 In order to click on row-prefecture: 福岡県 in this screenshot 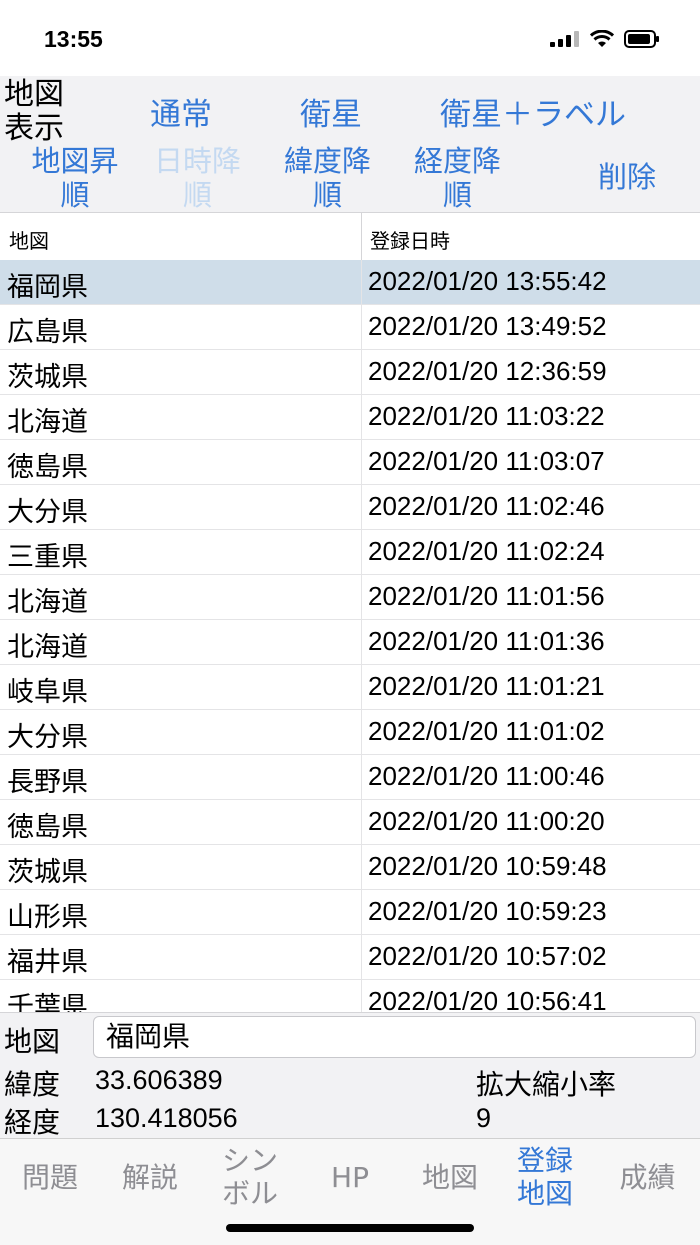, I will do `click(47, 287)`.